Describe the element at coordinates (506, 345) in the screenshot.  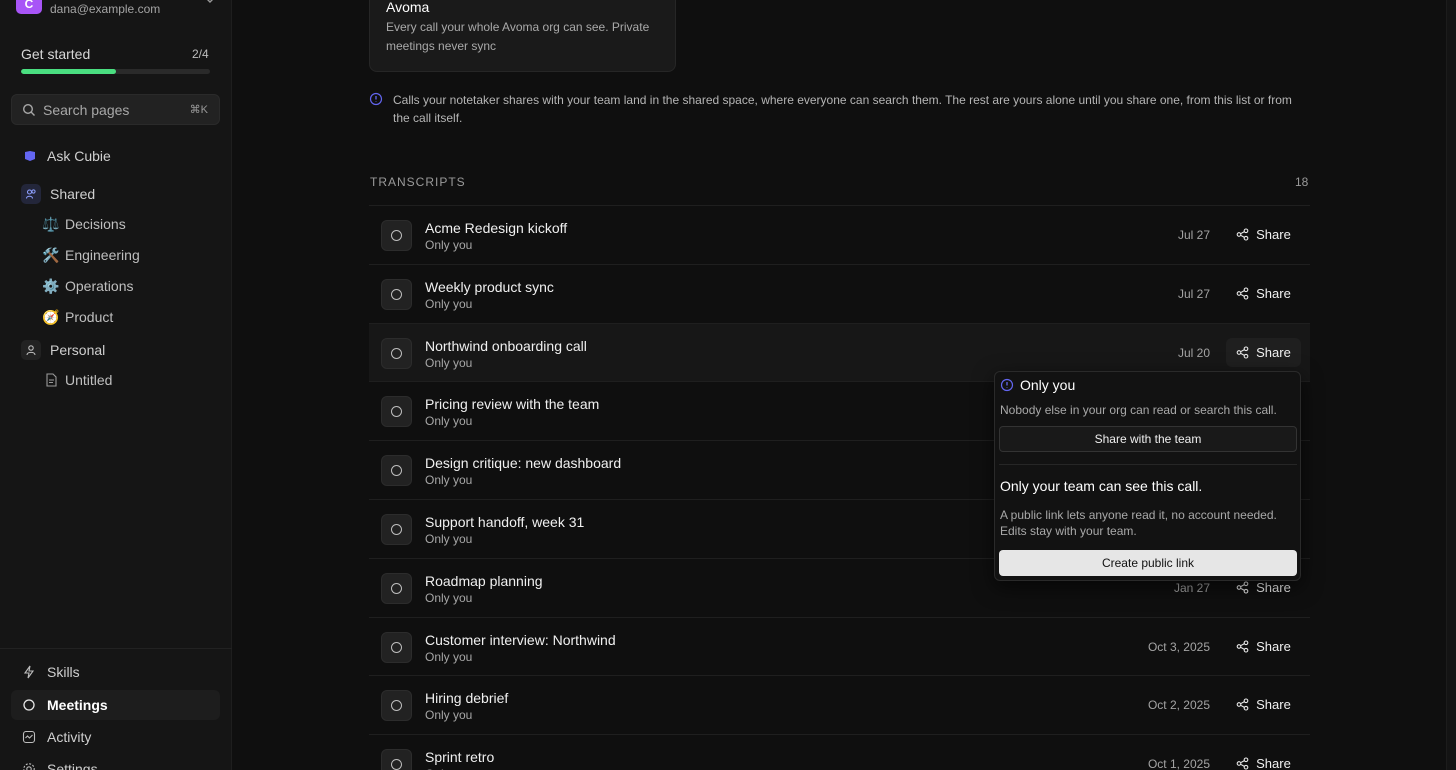
I see `transcript-name: Northwind onboarding call` at that location.